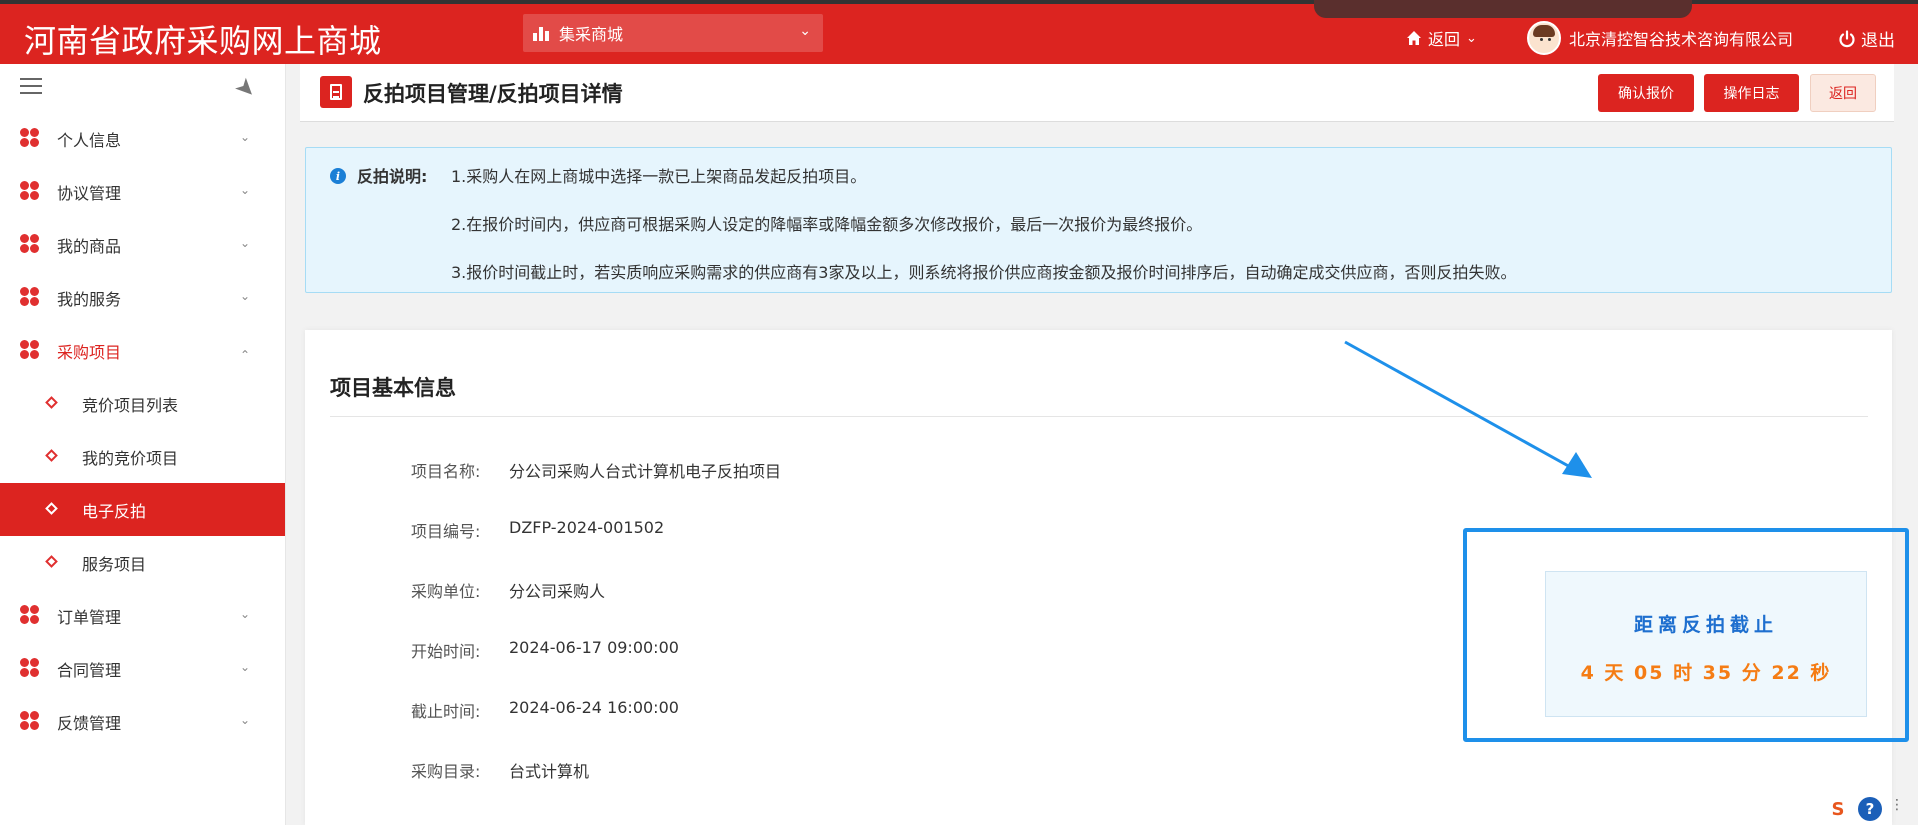  What do you see at coordinates (1847, 38) in the screenshot?
I see `power-icon` at bounding box center [1847, 38].